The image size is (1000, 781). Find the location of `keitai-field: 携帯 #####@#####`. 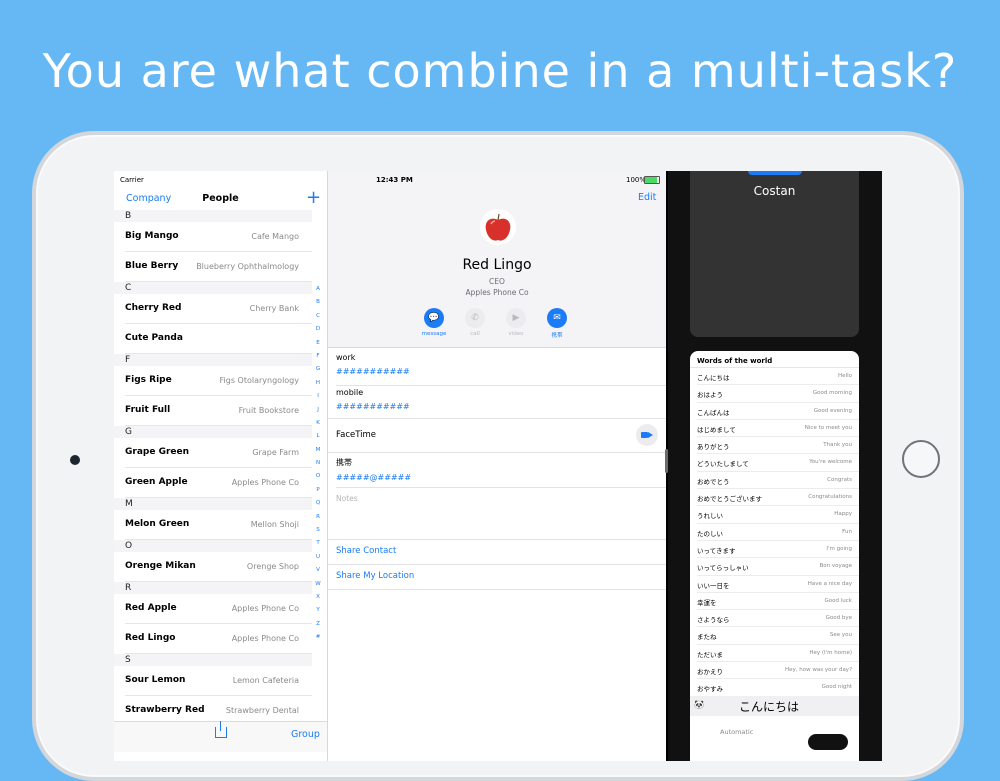

keitai-field: 携帯 #####@##### is located at coordinates (501, 472).